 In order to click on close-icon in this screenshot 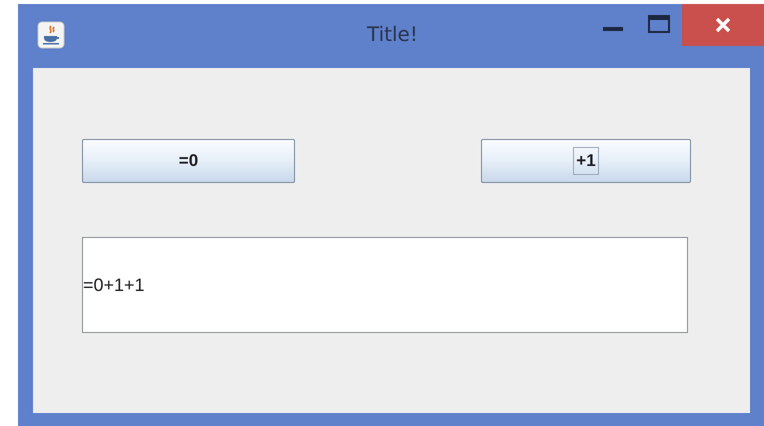, I will do `click(723, 25)`.